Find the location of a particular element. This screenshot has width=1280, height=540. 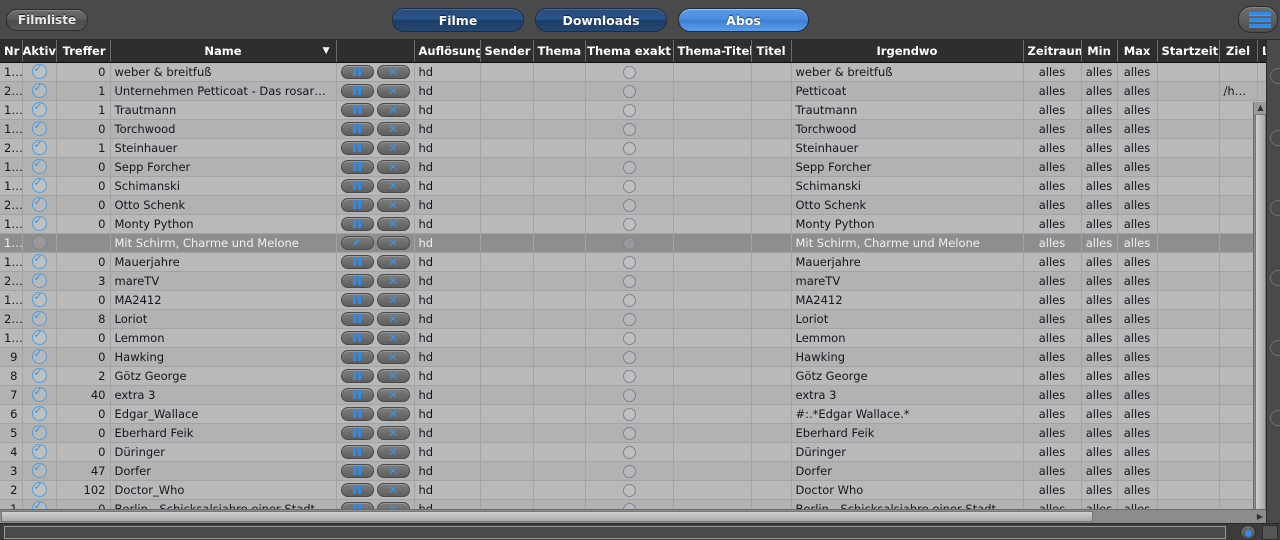

tab-filme: Filme is located at coordinates (458, 20).